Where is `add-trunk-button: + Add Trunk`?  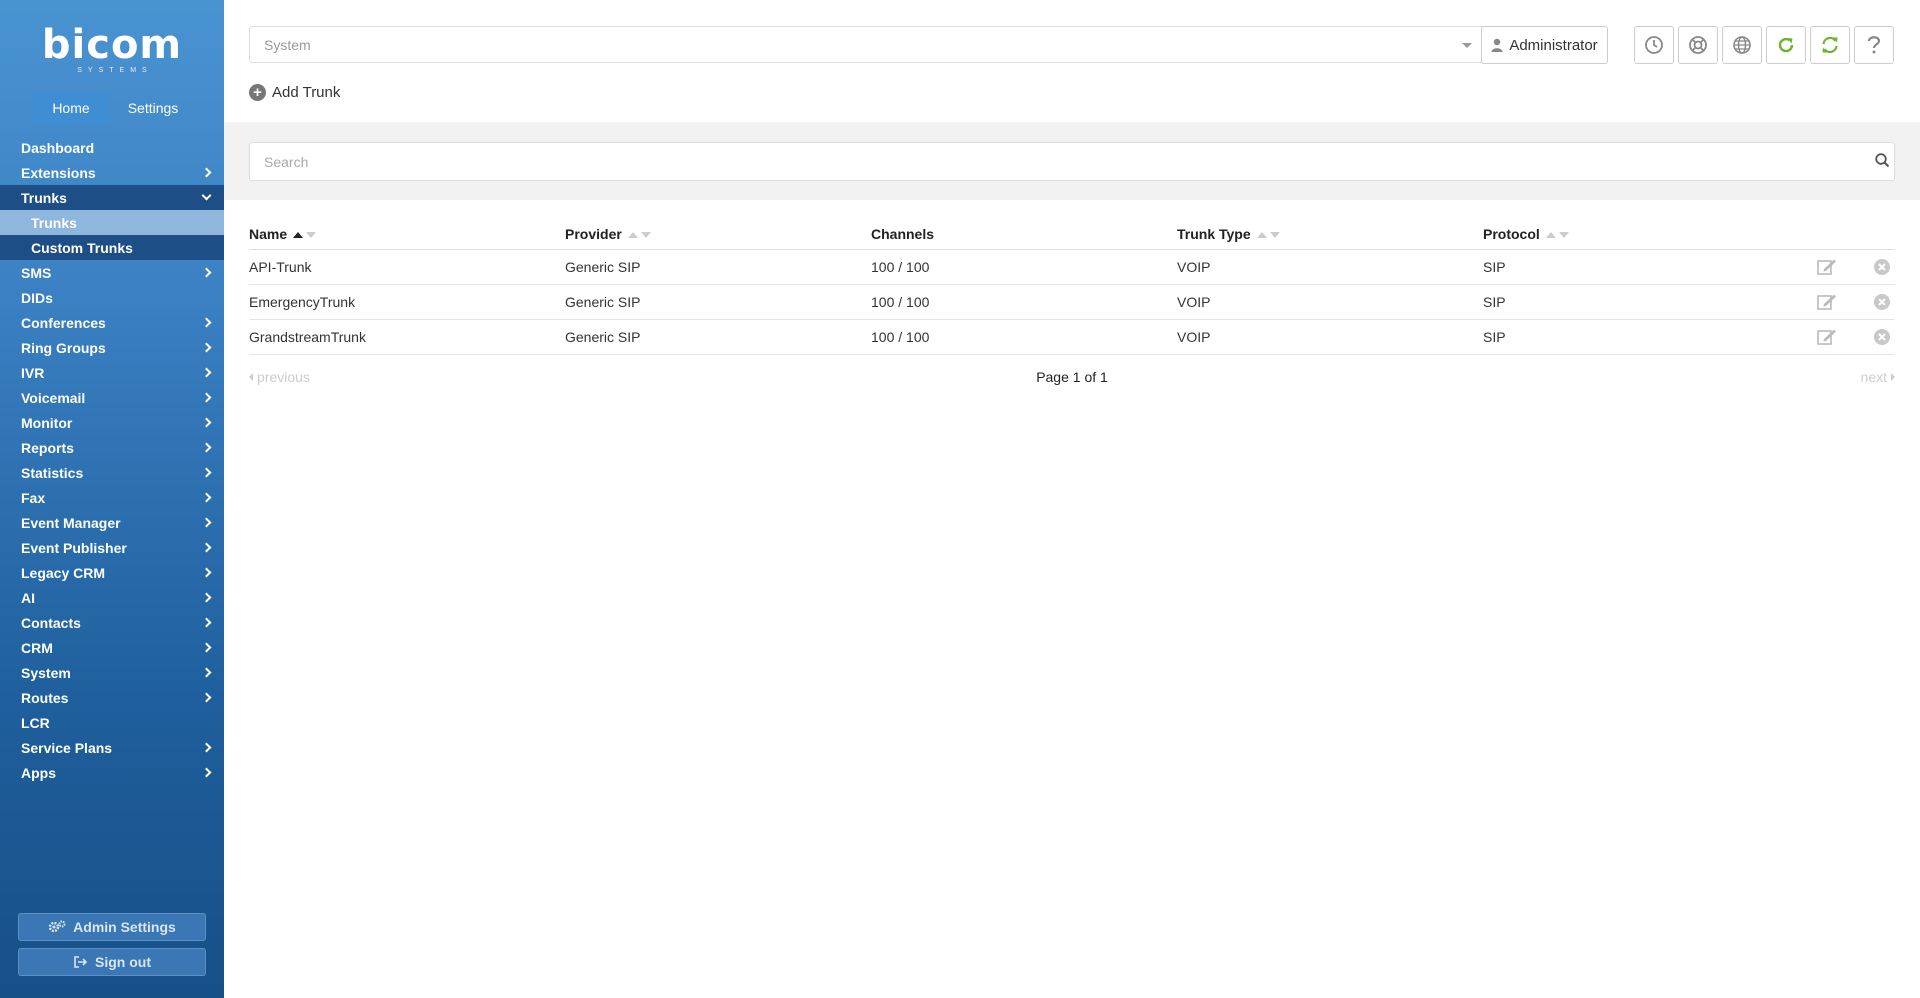 add-trunk-button: + Add Trunk is located at coordinates (294, 92).